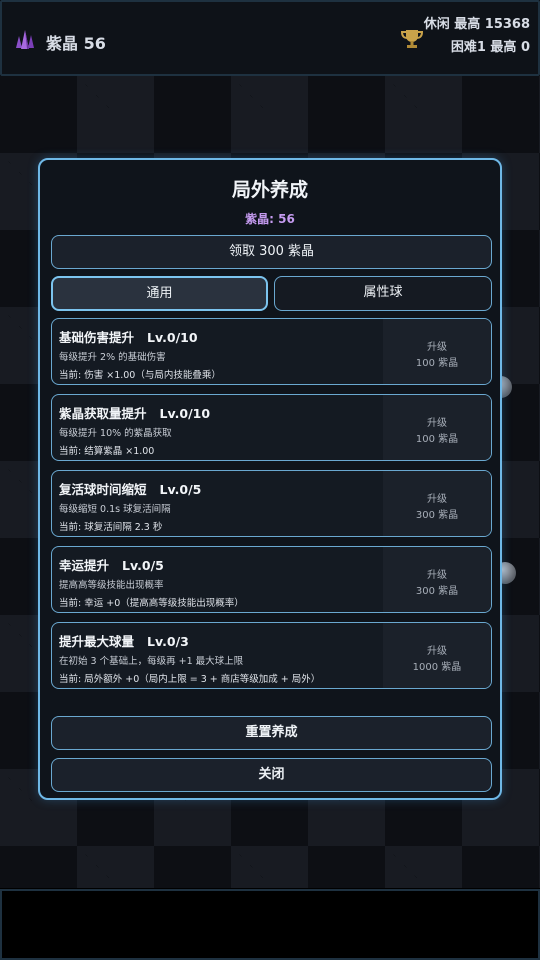 This screenshot has height=960, width=540. I want to click on upgrade-current: 当前: 结算紫晶 ×1.00, so click(107, 451).